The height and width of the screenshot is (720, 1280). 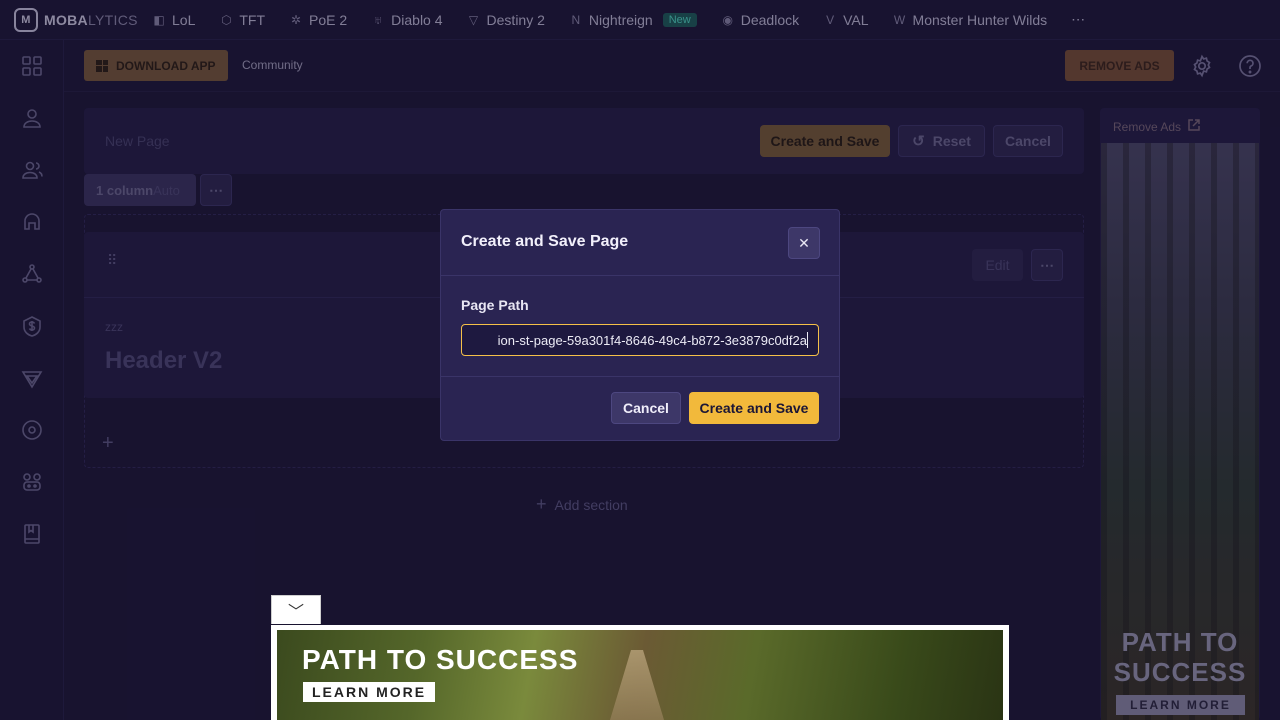 I want to click on dialog-create-save-button: Create and Save, so click(x=754, y=408).